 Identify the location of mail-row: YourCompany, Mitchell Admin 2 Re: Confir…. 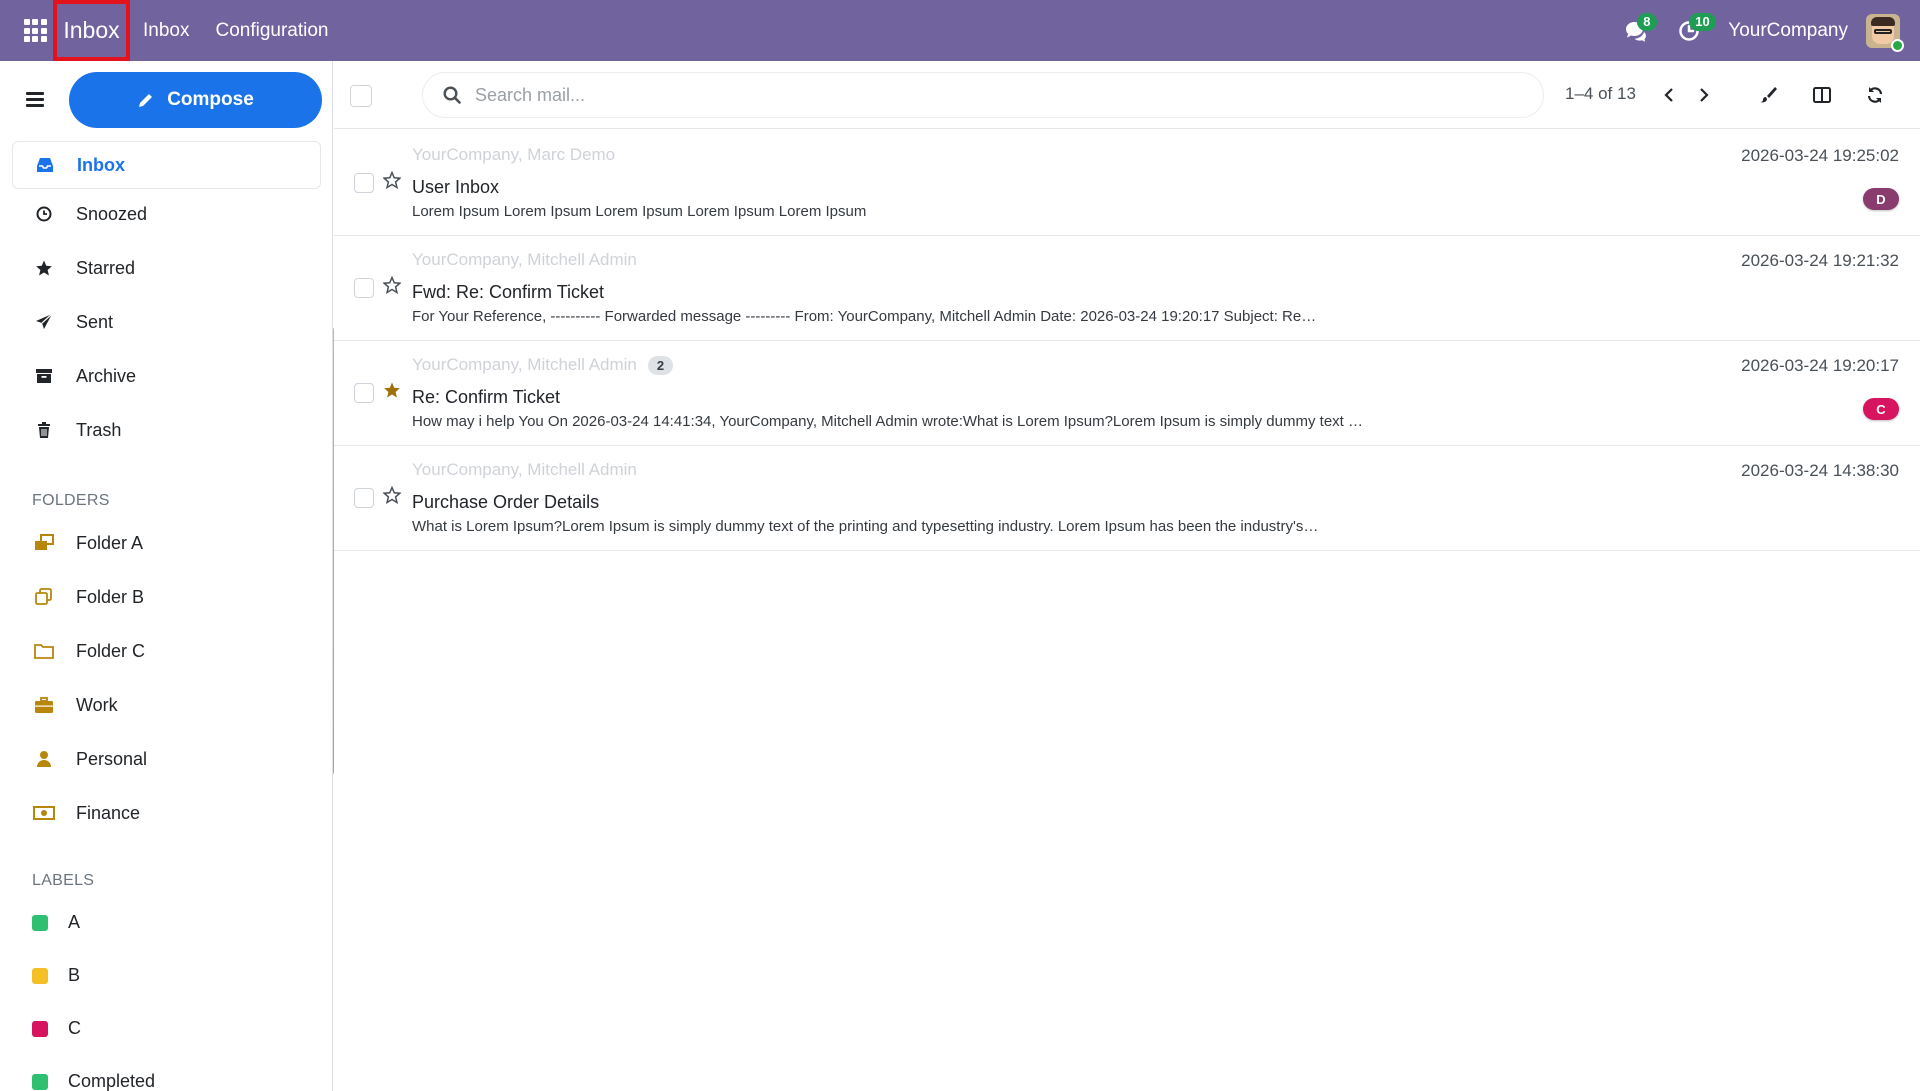
(1127, 393).